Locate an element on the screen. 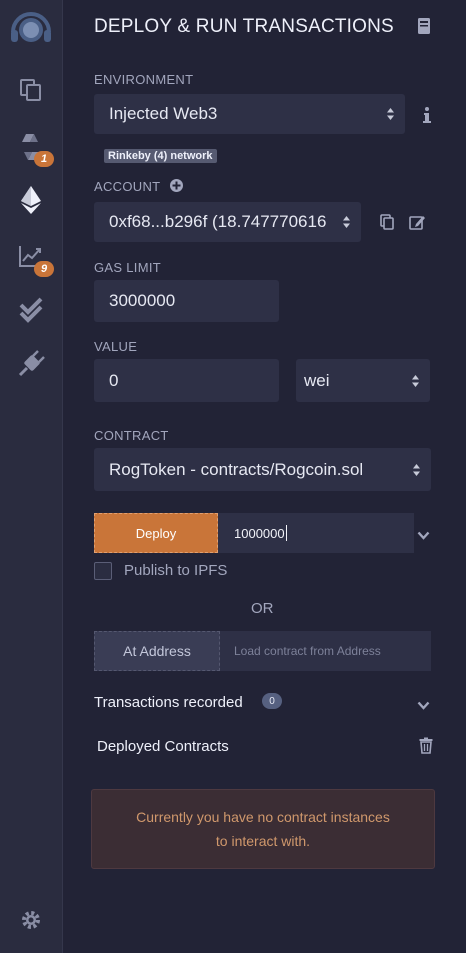 This screenshot has height=953, width=466. value-input: 0 is located at coordinates (186, 380).